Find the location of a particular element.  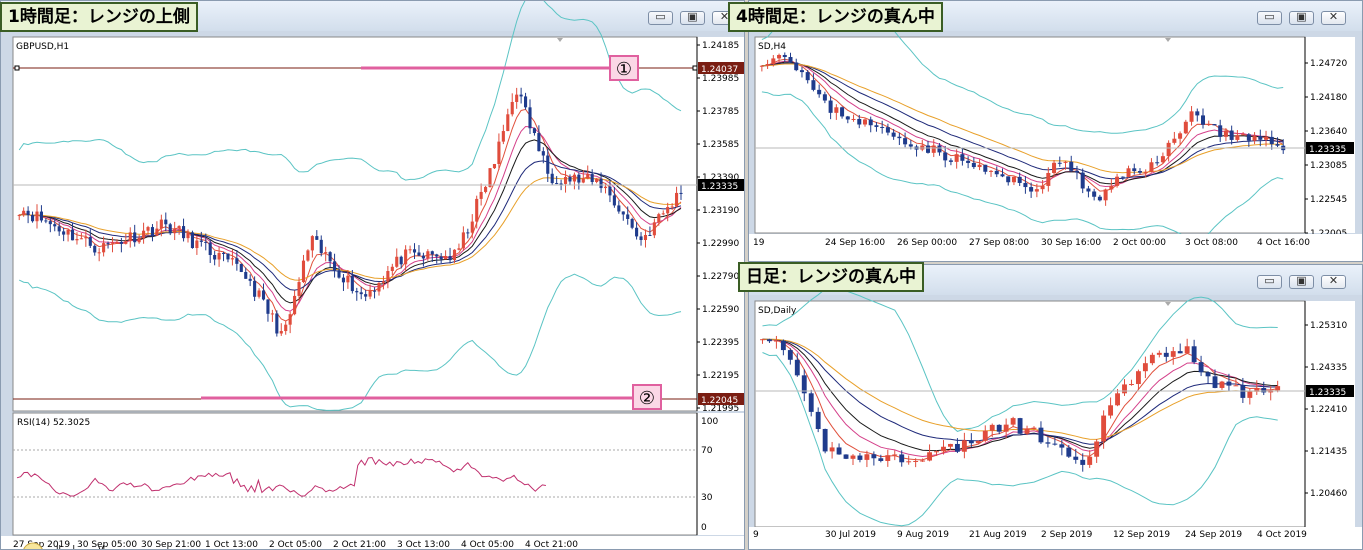

h1-annotation-label: 1時間足：レンジの上側 is located at coordinates (99, 17).